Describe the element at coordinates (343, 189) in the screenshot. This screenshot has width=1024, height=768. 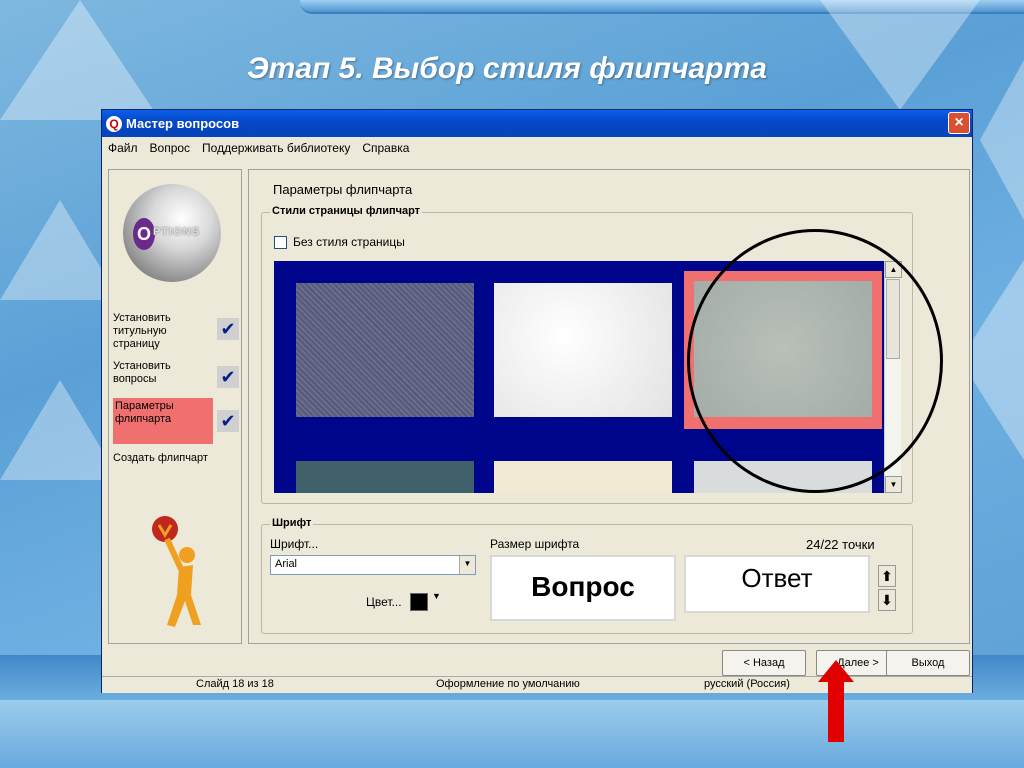
I see `panel-heading: Параметры флипчарта` at that location.